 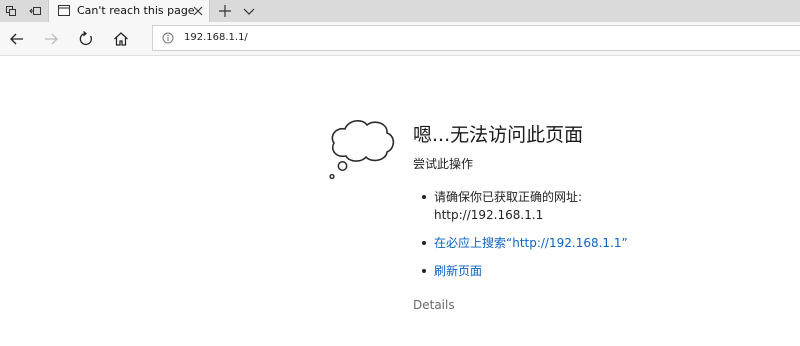 I want to click on info-icon, so click(x=168, y=38).